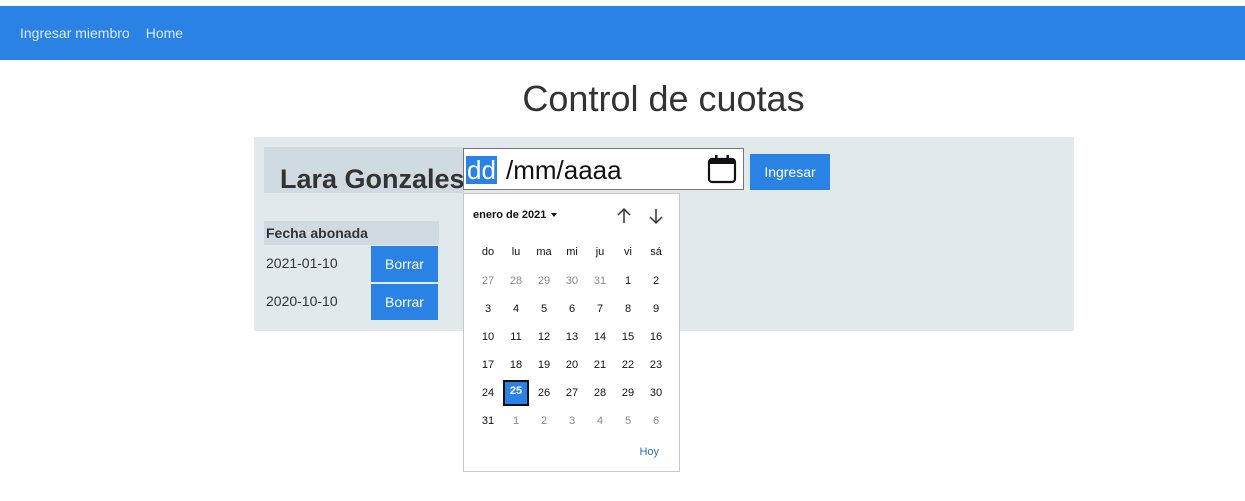 The height and width of the screenshot is (501, 1245). Describe the element at coordinates (600, 252) in the screenshot. I see `weekday-label: ju` at that location.